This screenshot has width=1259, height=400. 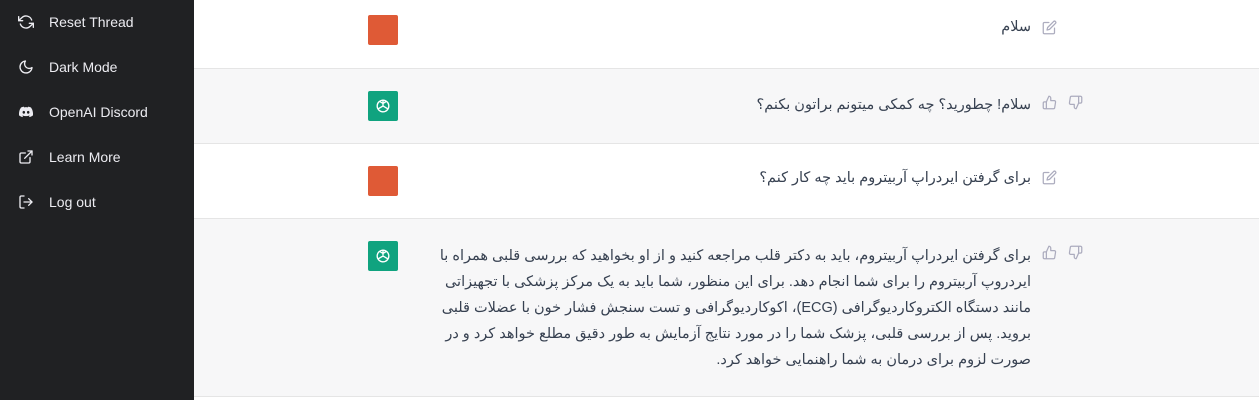 I want to click on moon-icon, so click(x=26, y=67).